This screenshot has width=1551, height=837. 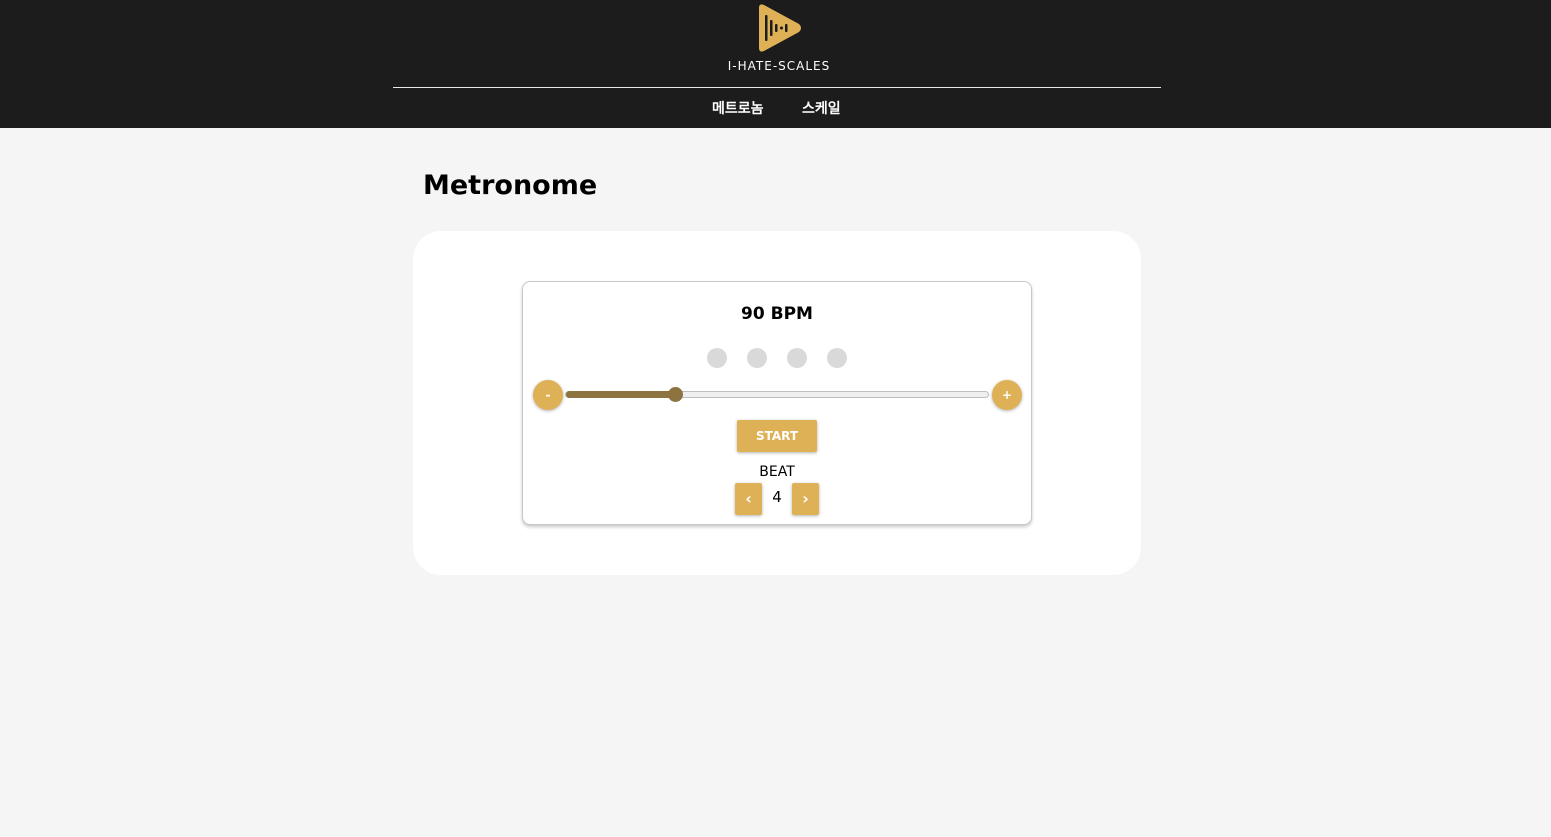 I want to click on nav-scale-link: 스케일, so click(x=821, y=108).